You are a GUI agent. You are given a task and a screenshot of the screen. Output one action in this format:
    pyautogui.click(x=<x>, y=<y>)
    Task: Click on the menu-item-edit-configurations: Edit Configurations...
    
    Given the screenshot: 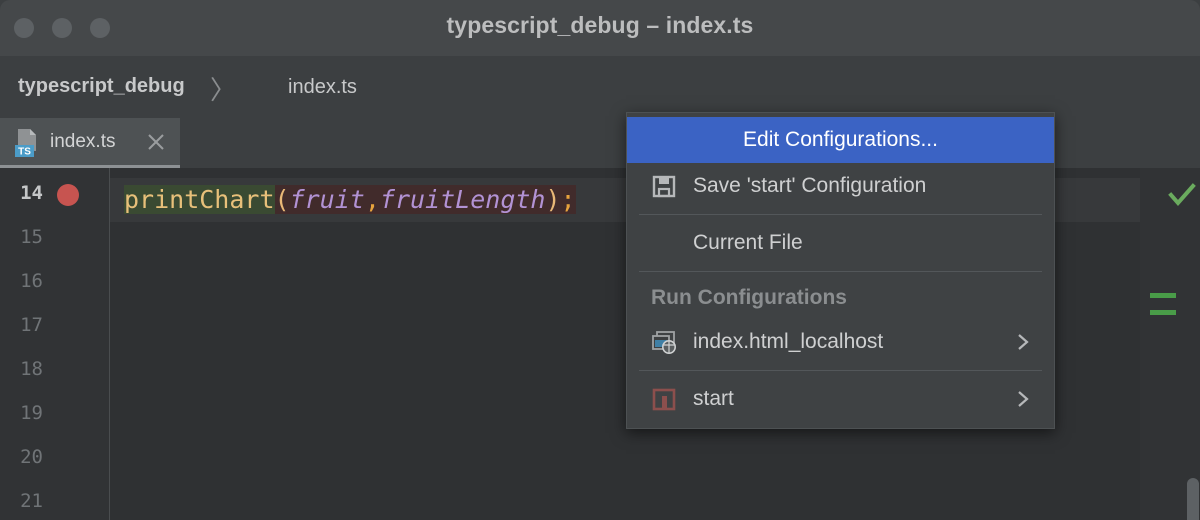 What is the action you would take?
    pyautogui.click(x=840, y=140)
    